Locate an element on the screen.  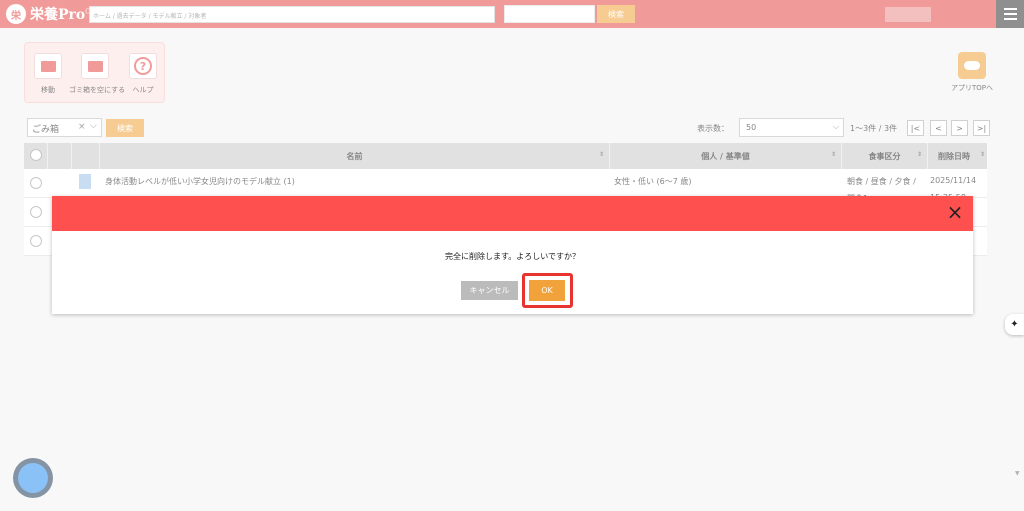
sparkle-icon: ✦ is located at coordinates (1014, 324).